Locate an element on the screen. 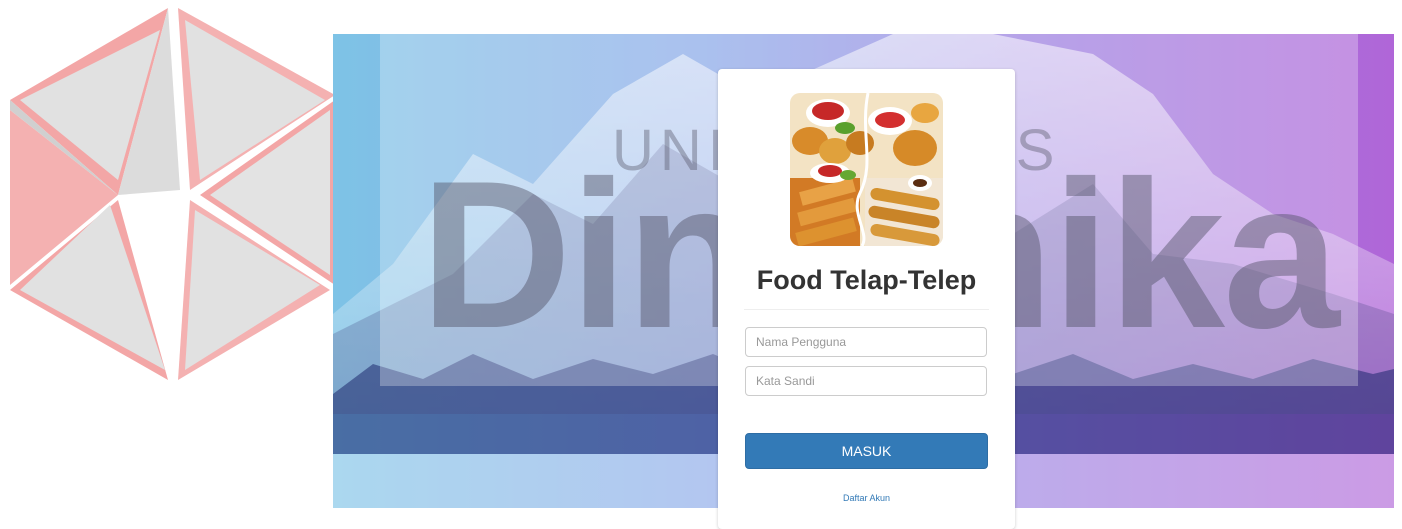 The image size is (1402, 529). password-input is located at coordinates (866, 381).